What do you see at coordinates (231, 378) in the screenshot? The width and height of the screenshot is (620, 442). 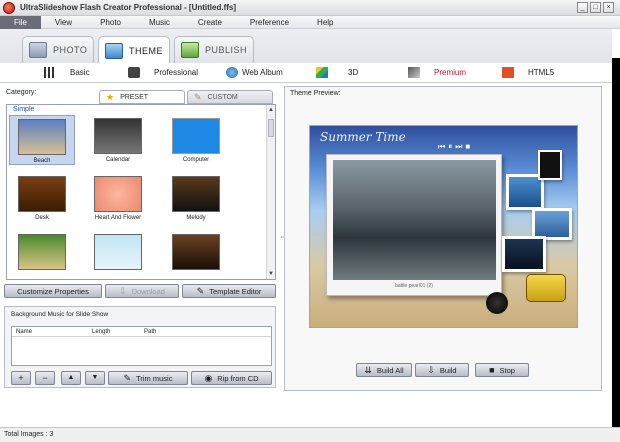 I see `rip-from-cd-button: ◉ Rip from CD` at bounding box center [231, 378].